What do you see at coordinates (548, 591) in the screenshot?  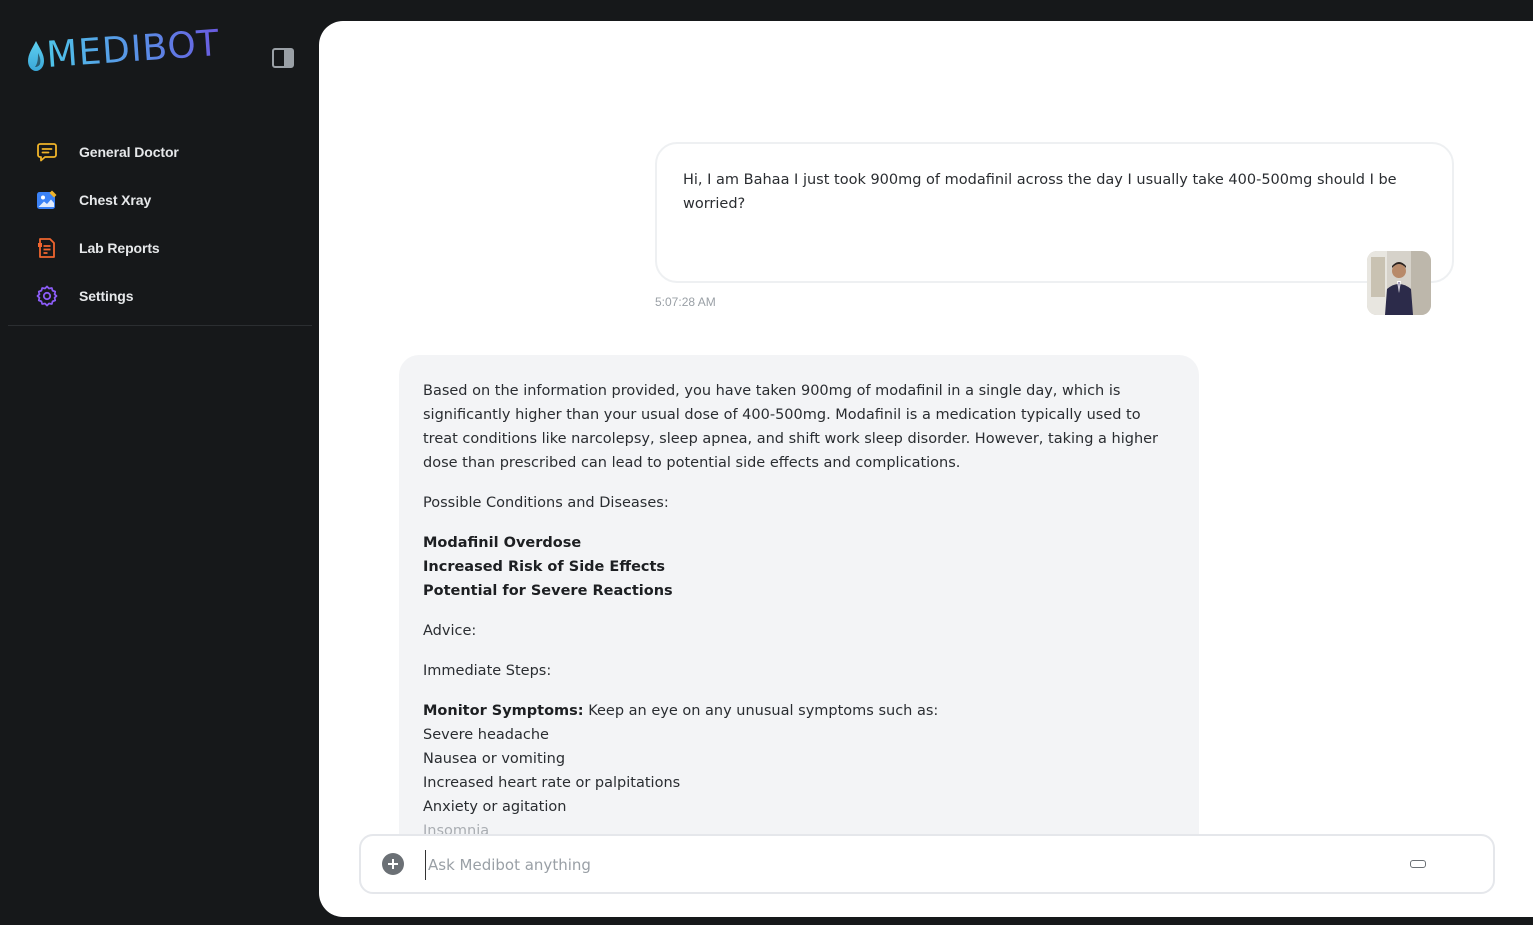 I see `condition-item: Potential for Severe Reactions` at bounding box center [548, 591].